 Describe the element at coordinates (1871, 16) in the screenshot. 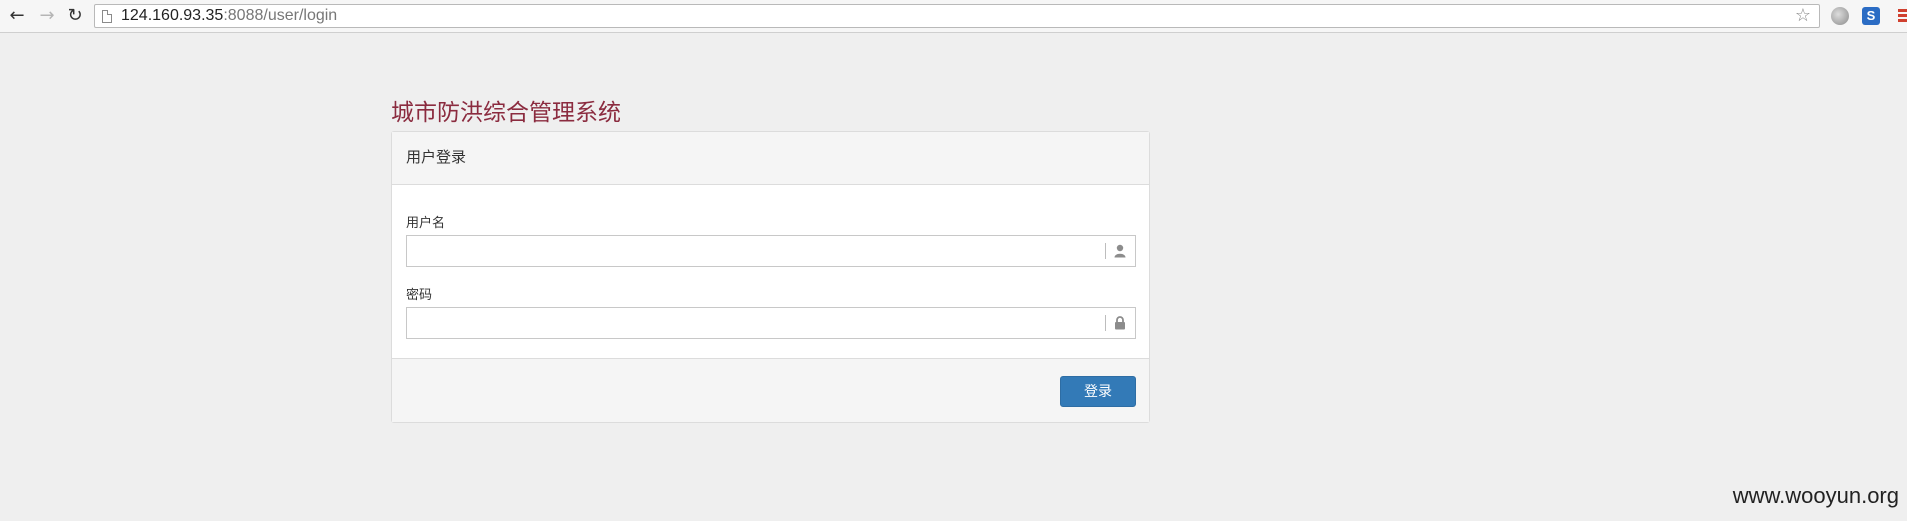

I see `s-extension-icon: S` at that location.